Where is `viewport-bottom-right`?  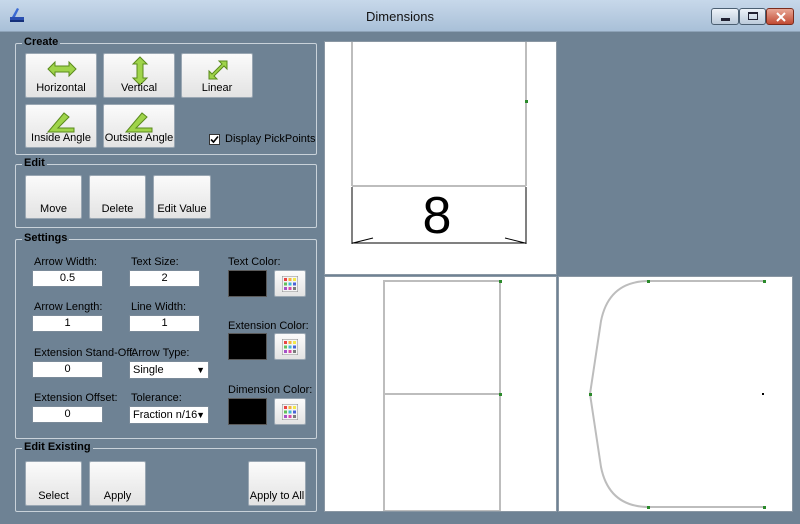 viewport-bottom-right is located at coordinates (675, 394).